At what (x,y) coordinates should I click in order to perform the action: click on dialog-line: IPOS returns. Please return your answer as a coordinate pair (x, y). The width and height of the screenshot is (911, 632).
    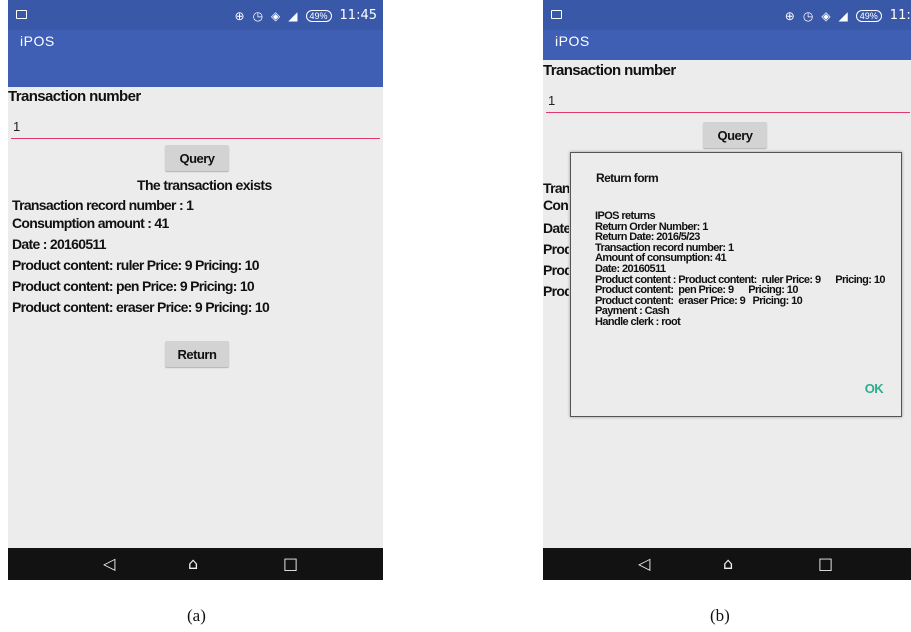
    Looking at the image, I should click on (625, 216).